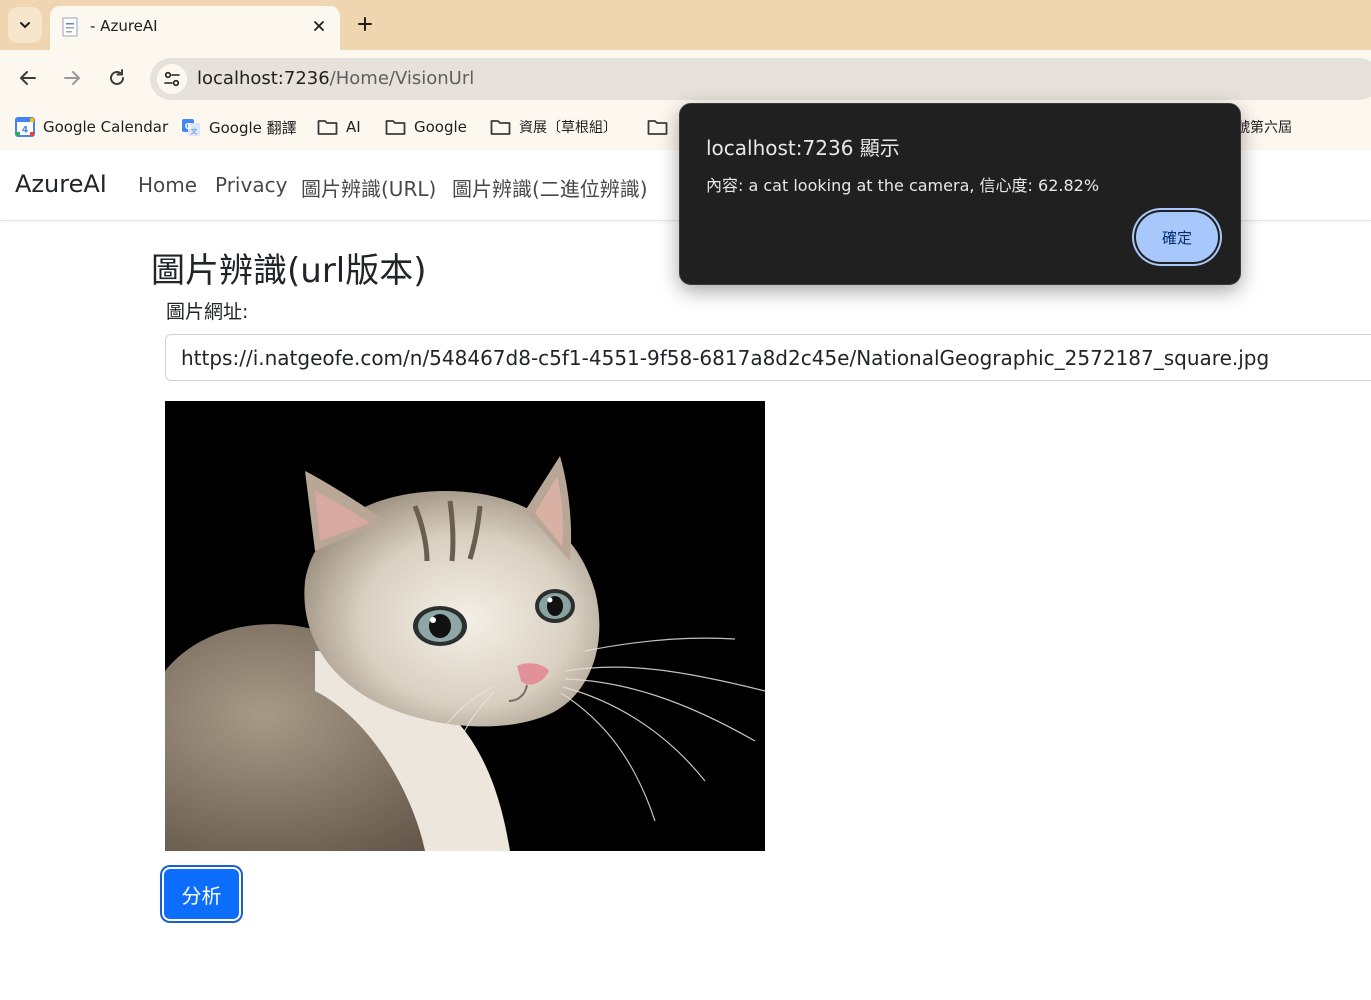 The width and height of the screenshot is (1371, 1000). Describe the element at coordinates (251, 185) in the screenshot. I see `nav-link-privacy: Privacy` at that location.